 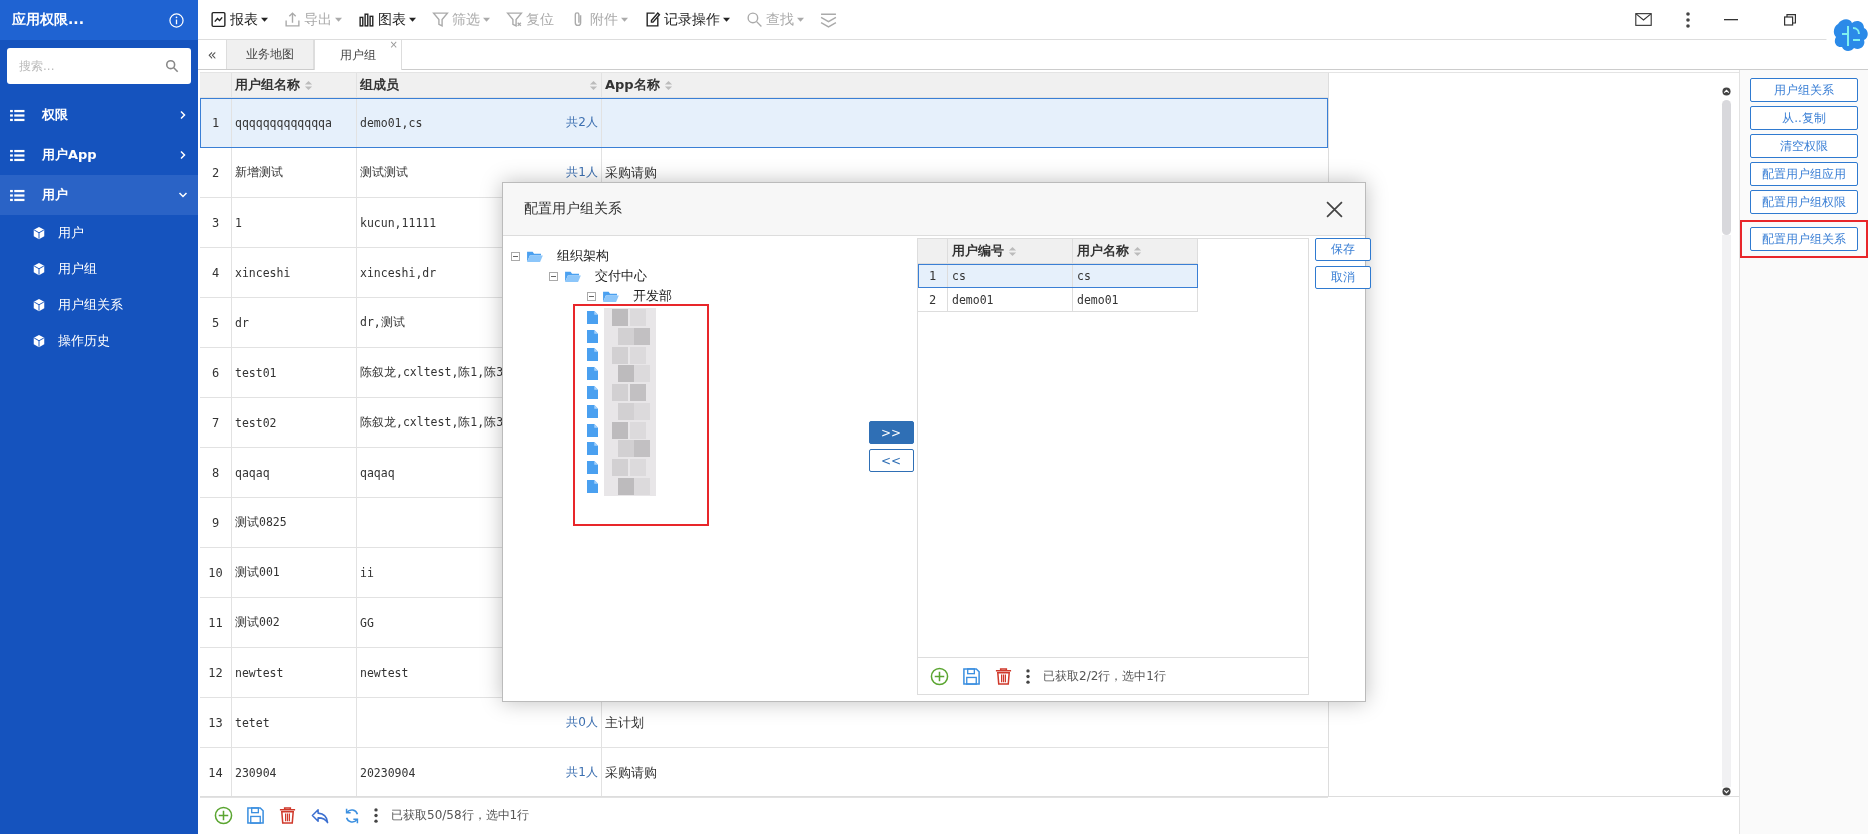 I want to click on action-button: 配置用户组权限, so click(x=1804, y=202).